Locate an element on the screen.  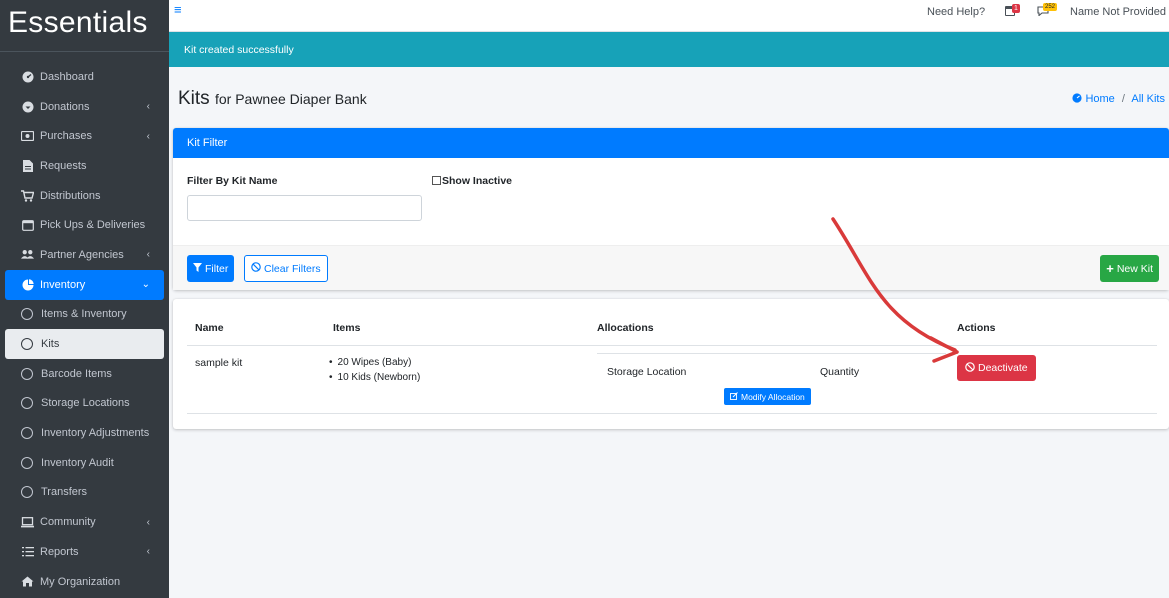
sidebar-item-partner-agencies: Partner Agencies ‹ is located at coordinates (84, 255).